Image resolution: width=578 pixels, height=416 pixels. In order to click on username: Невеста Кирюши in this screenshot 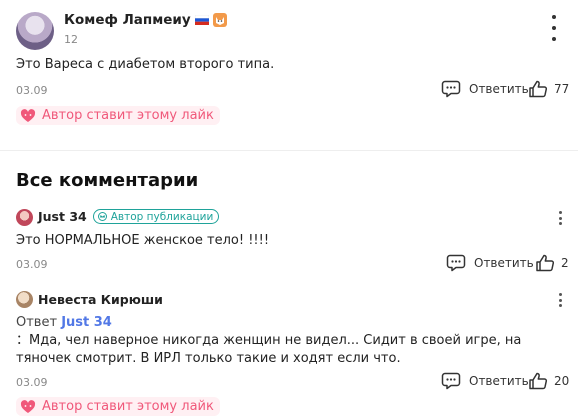, I will do `click(100, 299)`.